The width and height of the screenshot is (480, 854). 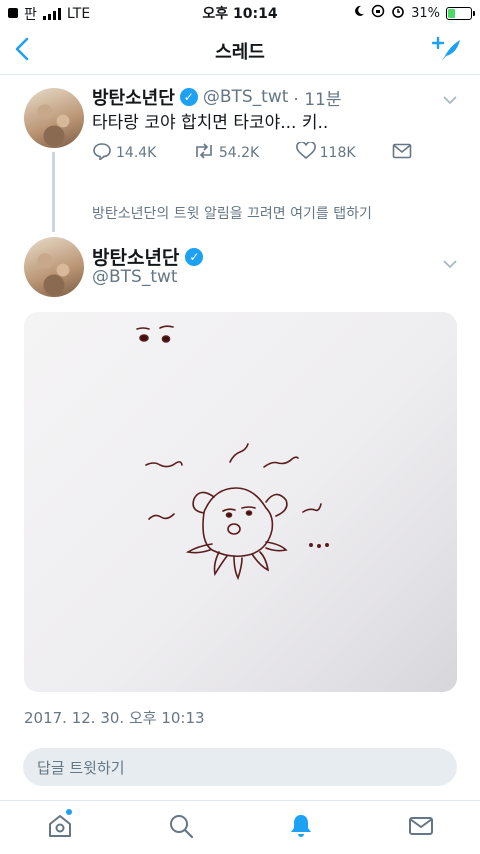 I want to click on like-button: 118K, so click(x=325, y=152).